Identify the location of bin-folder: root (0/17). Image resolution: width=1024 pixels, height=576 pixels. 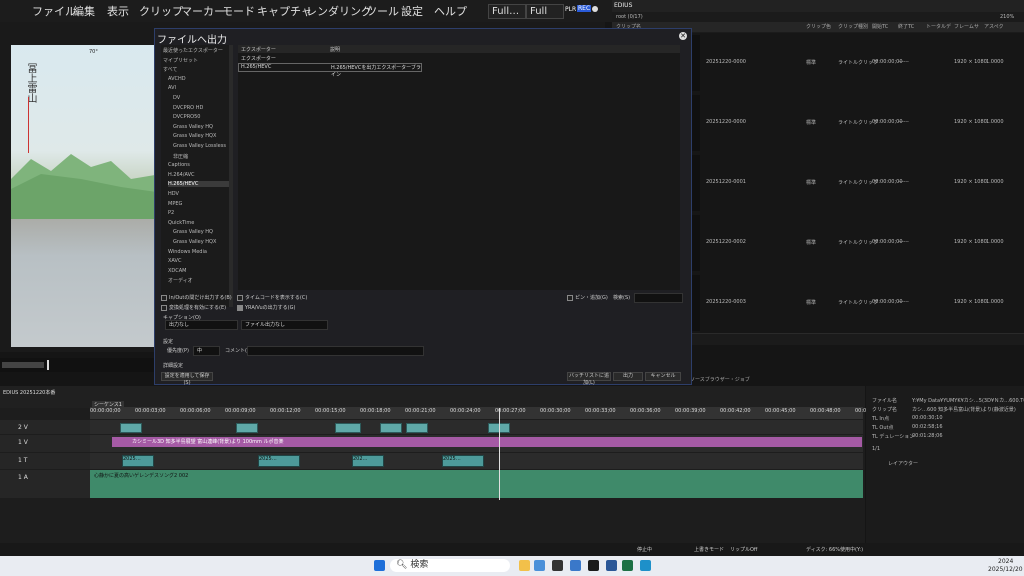
(629, 17).